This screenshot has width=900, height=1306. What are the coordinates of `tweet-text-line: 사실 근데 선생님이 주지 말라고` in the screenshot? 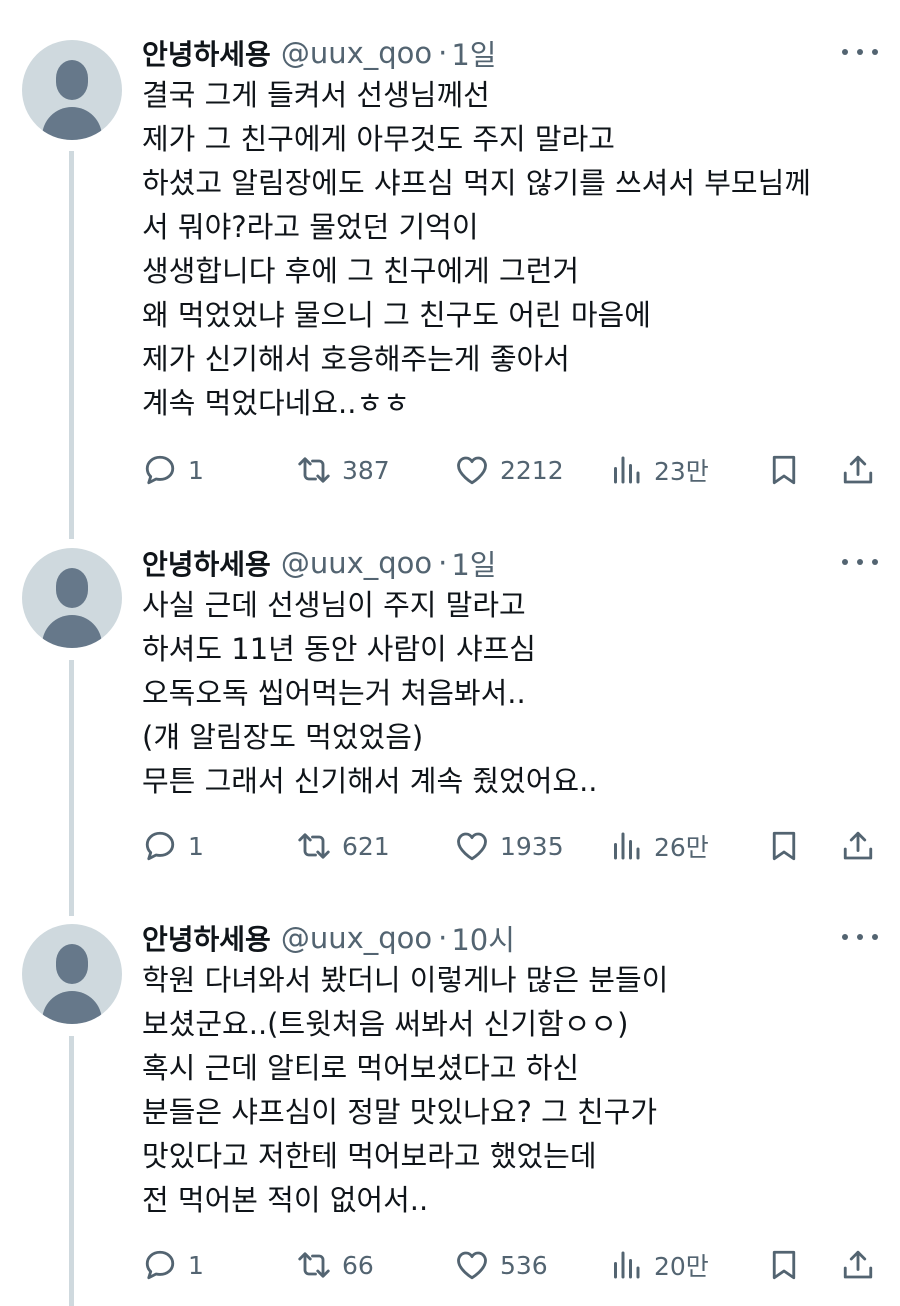 It's located at (334, 605).